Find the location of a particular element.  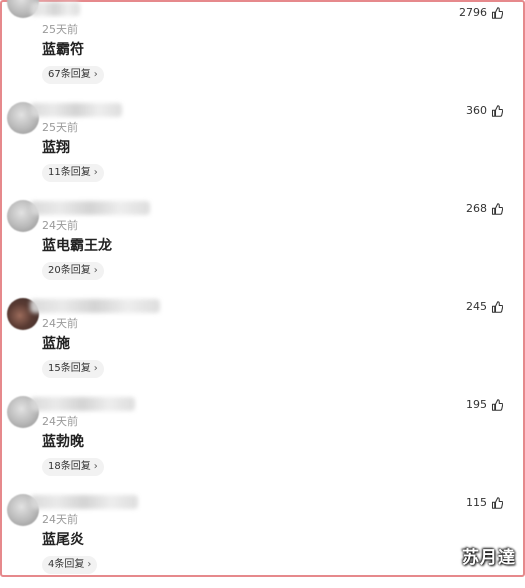

replies-label: 20条回复 is located at coordinates (69, 270).